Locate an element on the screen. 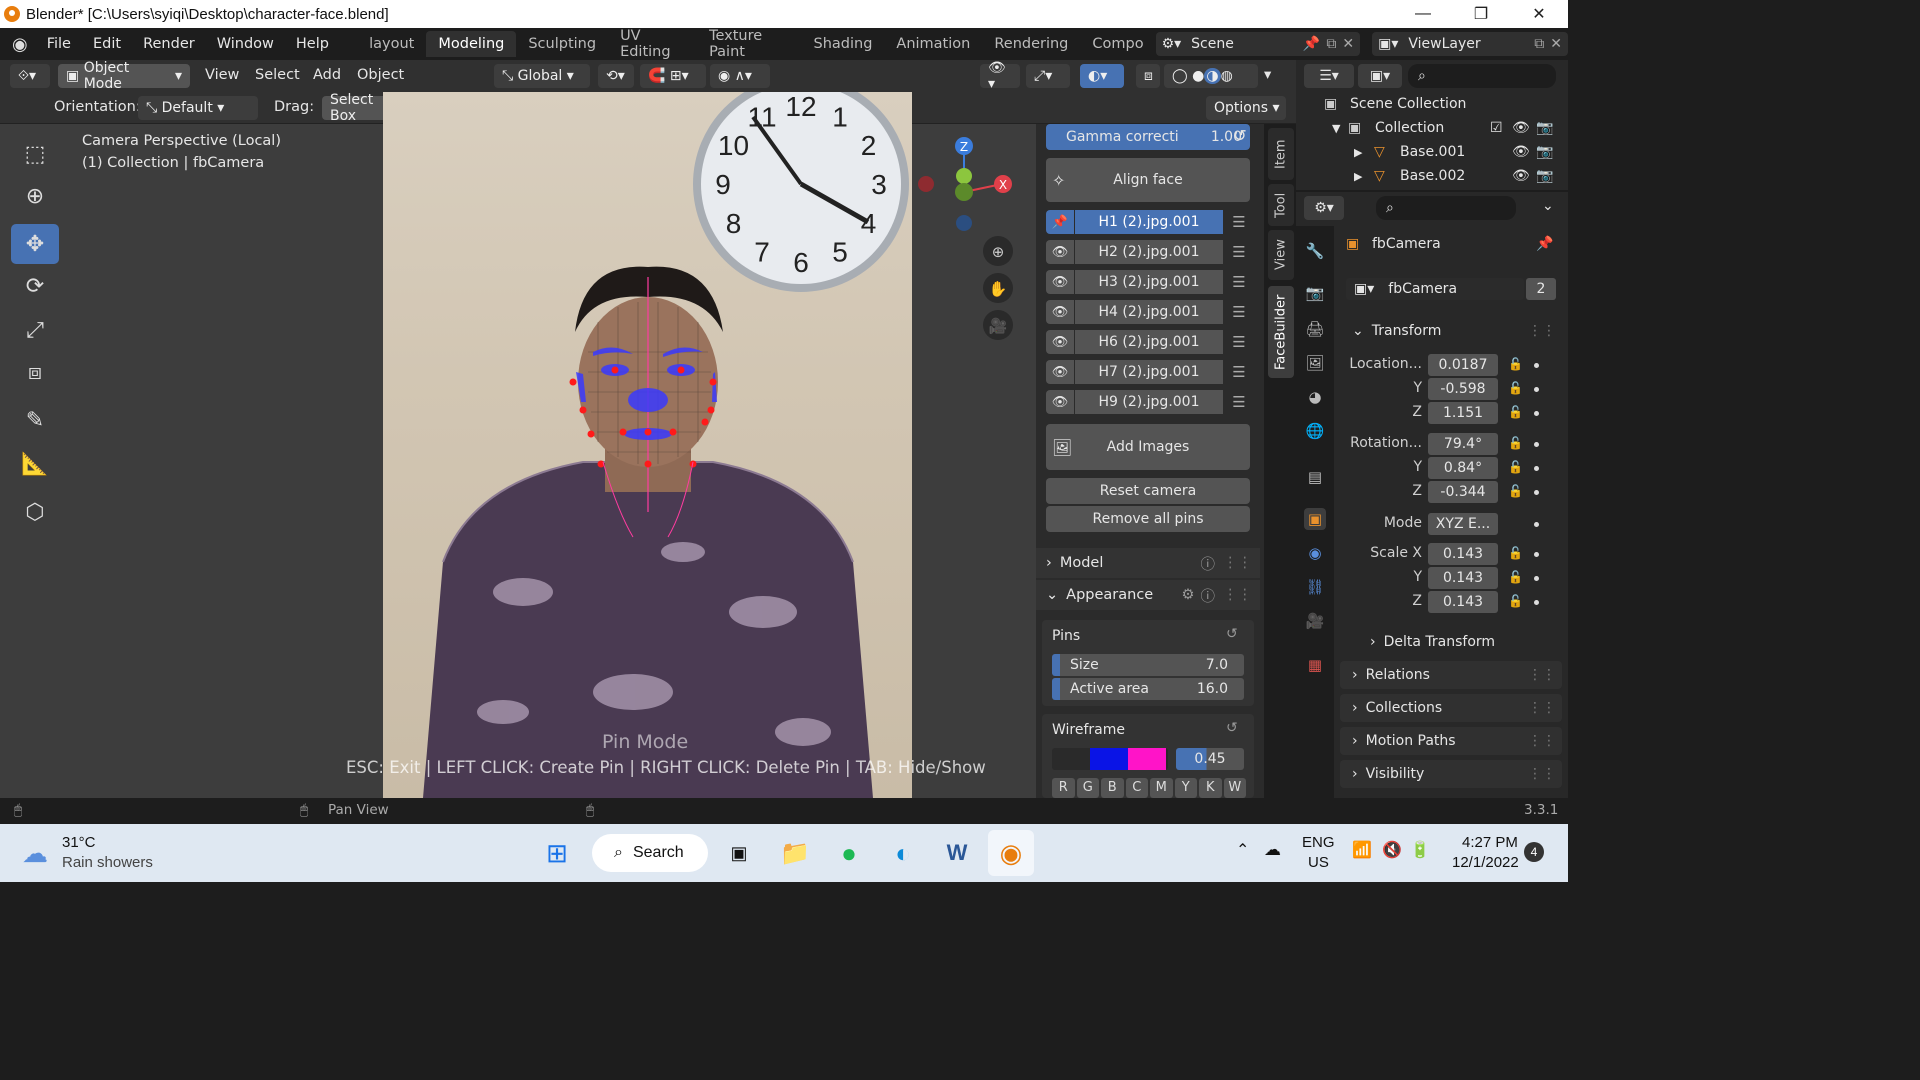  tab-view: View is located at coordinates (1281, 255).